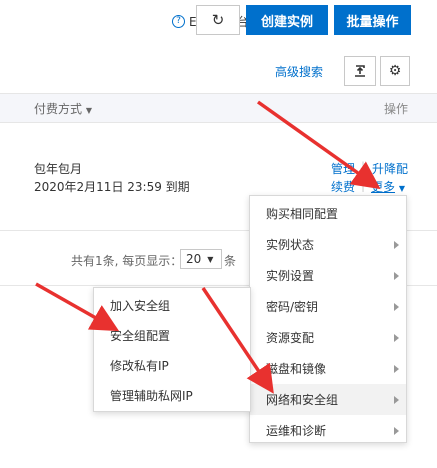 This screenshot has width=437, height=468. Describe the element at coordinates (328, 306) in the screenshot. I see `menu-item-password-key: 密码/密钥` at that location.